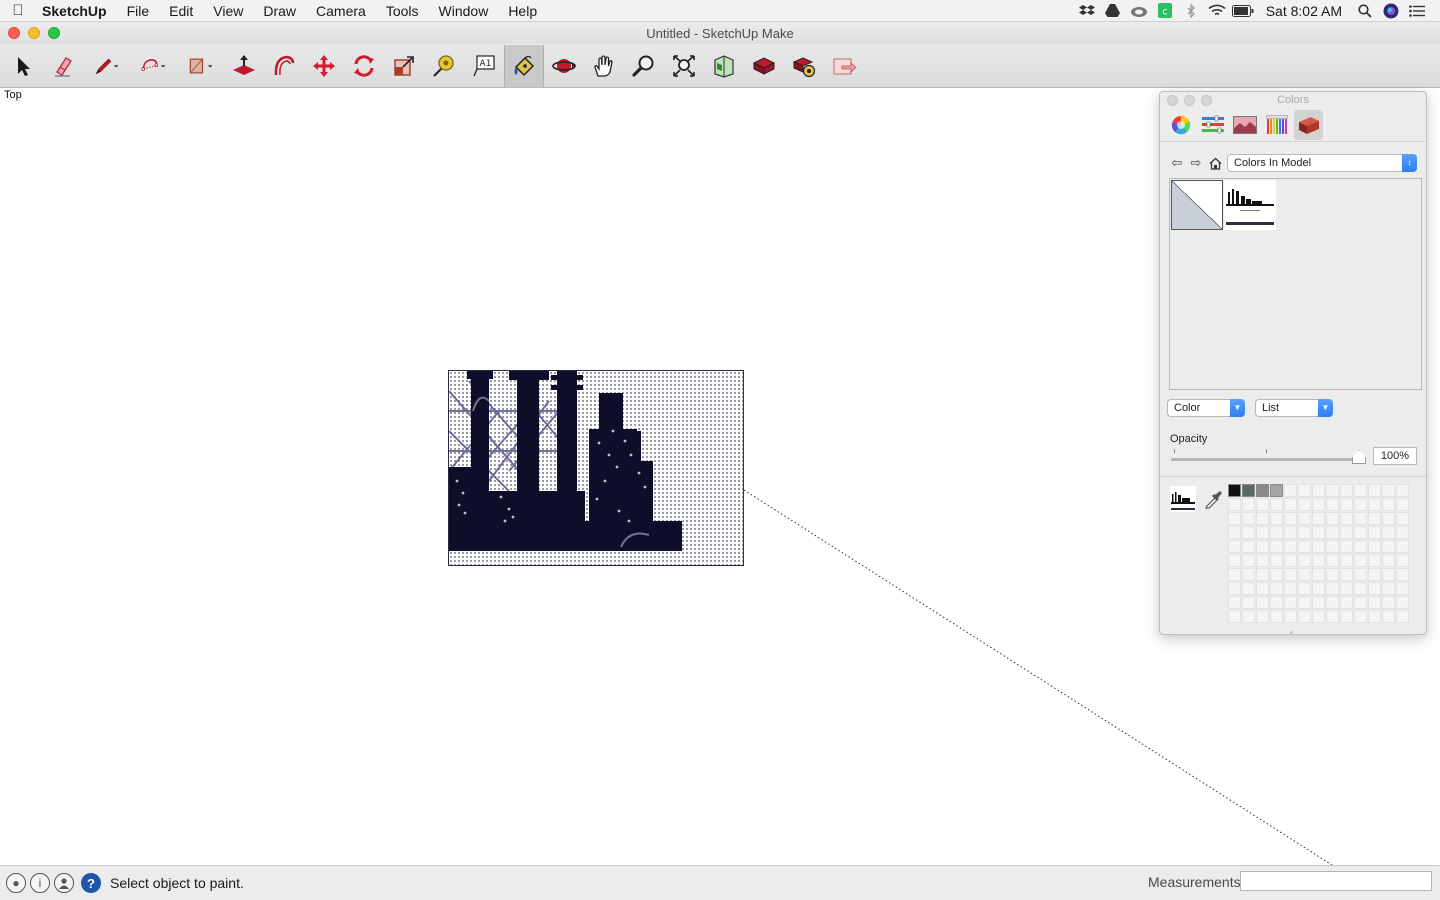  What do you see at coordinates (444, 66) in the screenshot?
I see `tape-measure-tool` at bounding box center [444, 66].